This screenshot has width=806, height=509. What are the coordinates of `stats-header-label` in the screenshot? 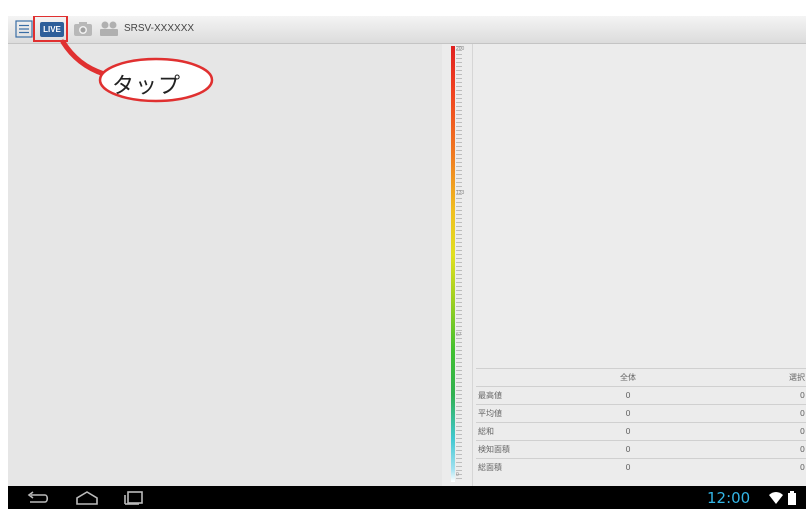 It's located at (514, 377).